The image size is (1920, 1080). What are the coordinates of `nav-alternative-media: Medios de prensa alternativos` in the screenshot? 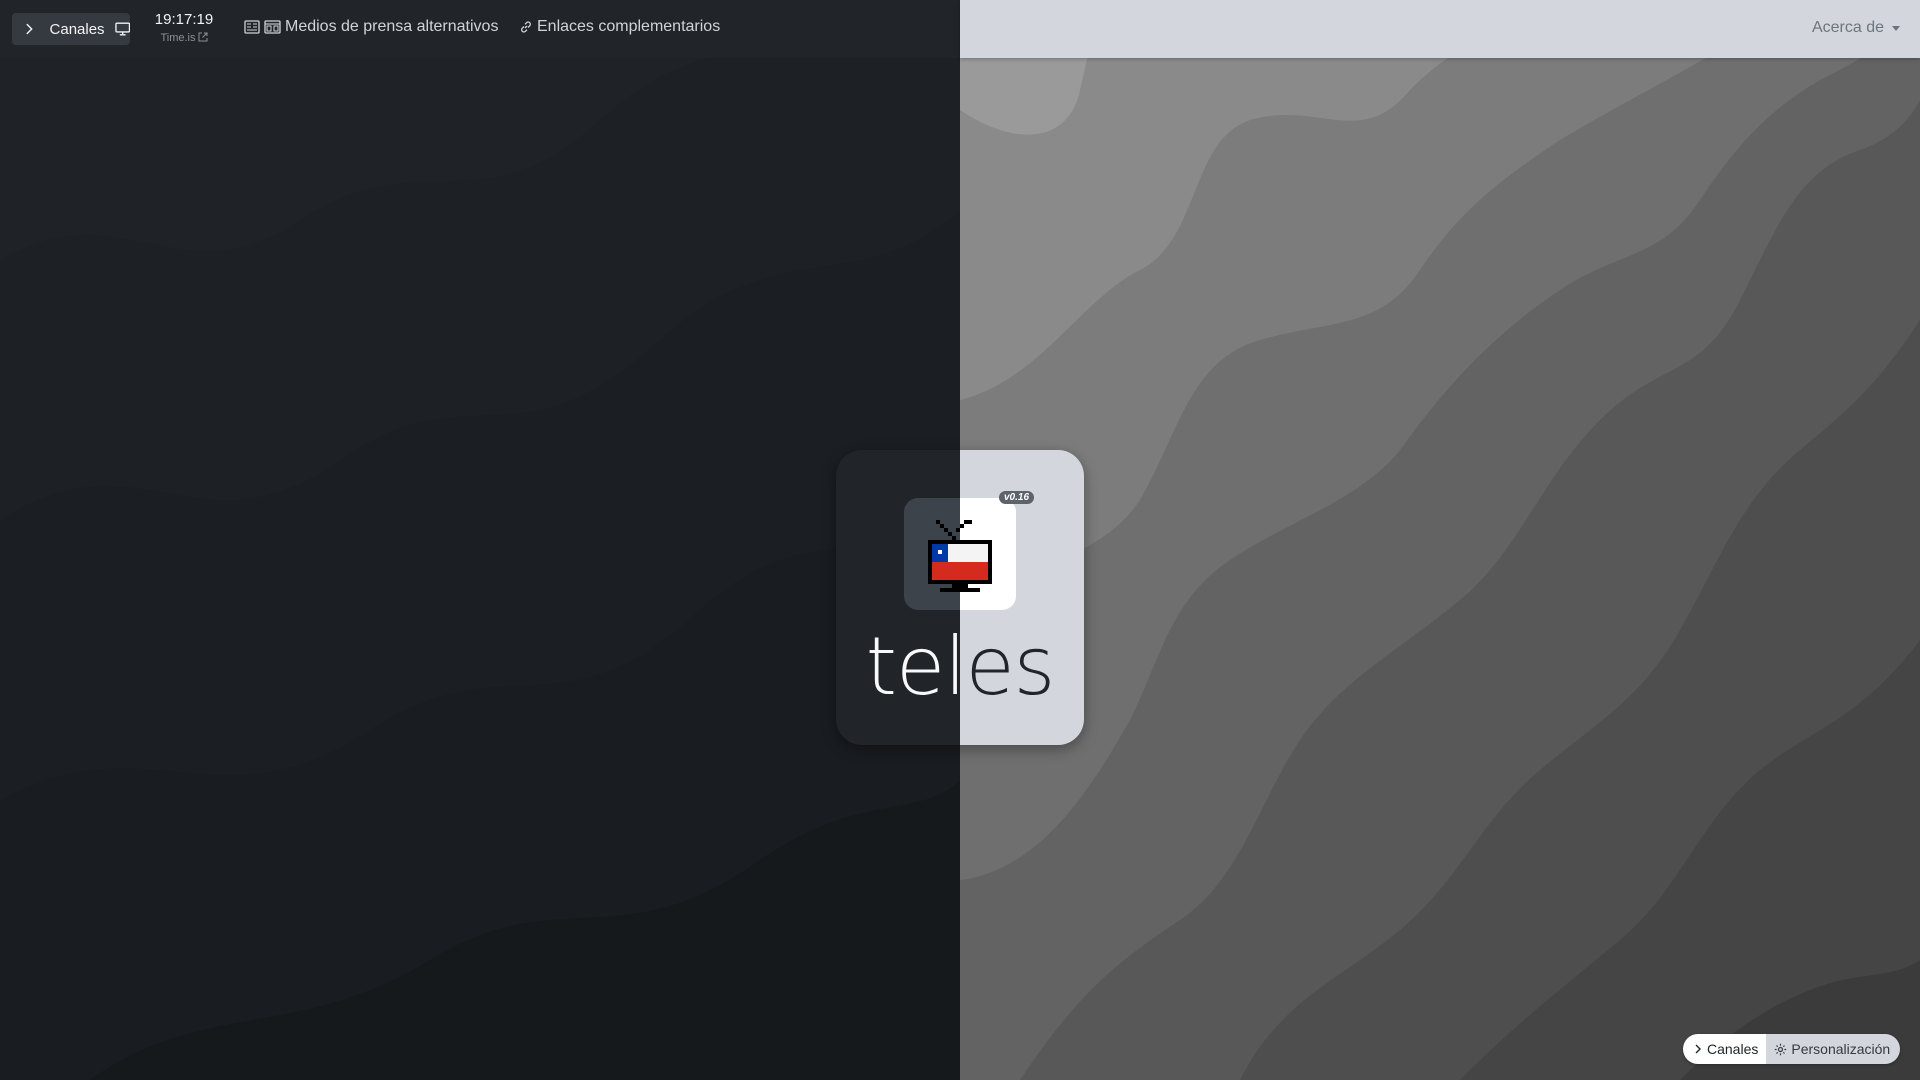 It's located at (371, 27).